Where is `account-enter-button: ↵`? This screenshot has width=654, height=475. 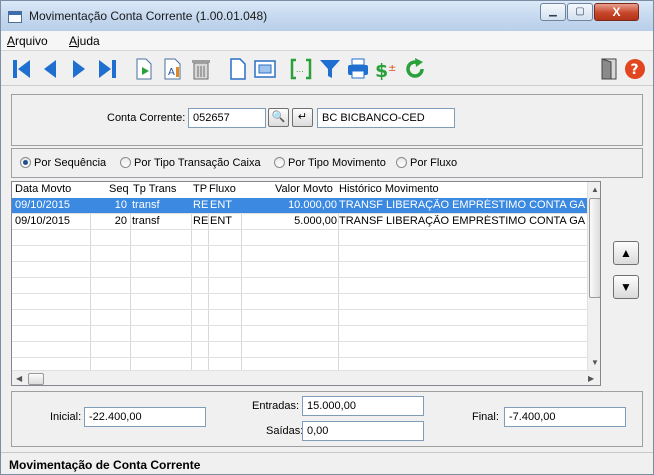
account-enter-button: ↵ is located at coordinates (302, 117).